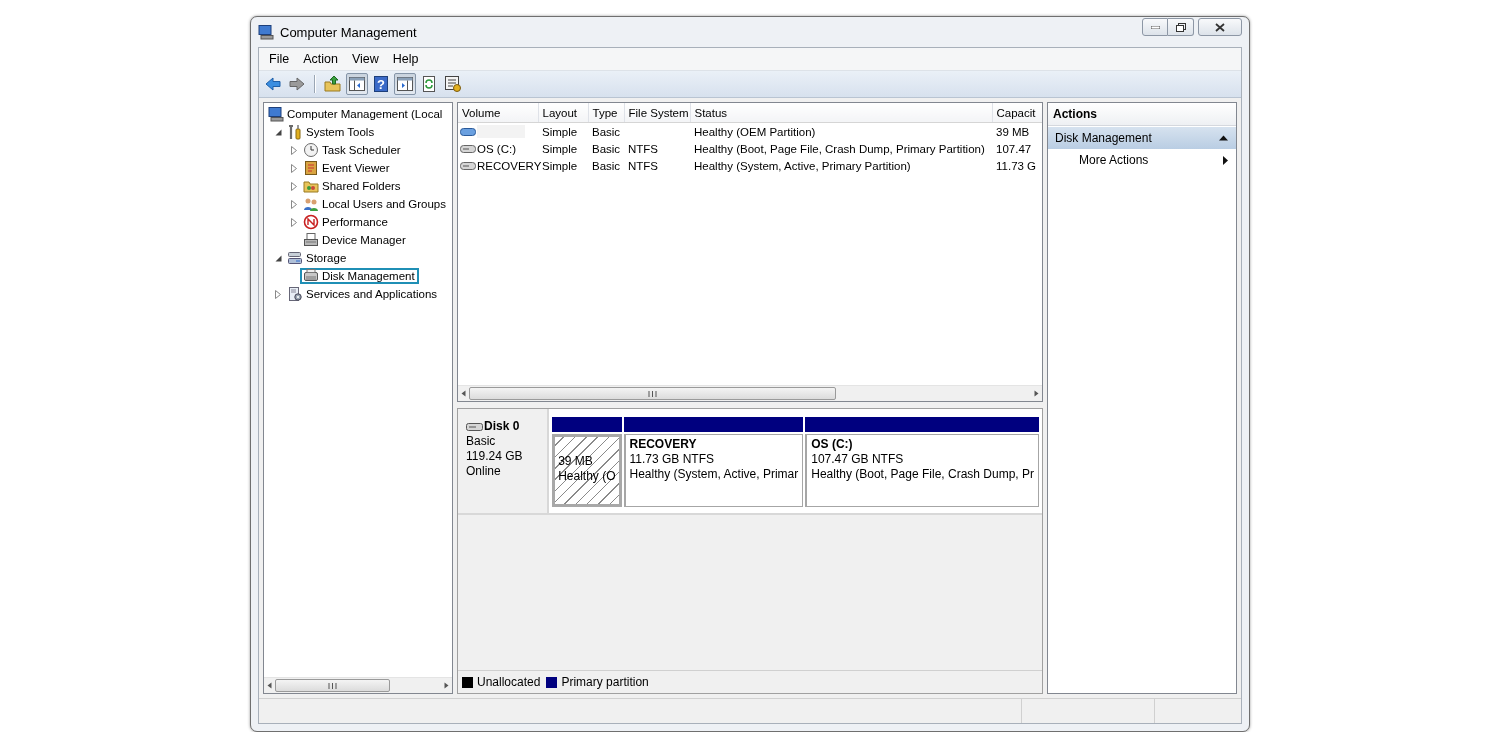 The width and height of the screenshot is (1500, 750). I want to click on table-cell: 39 MB, so click(1013, 131).